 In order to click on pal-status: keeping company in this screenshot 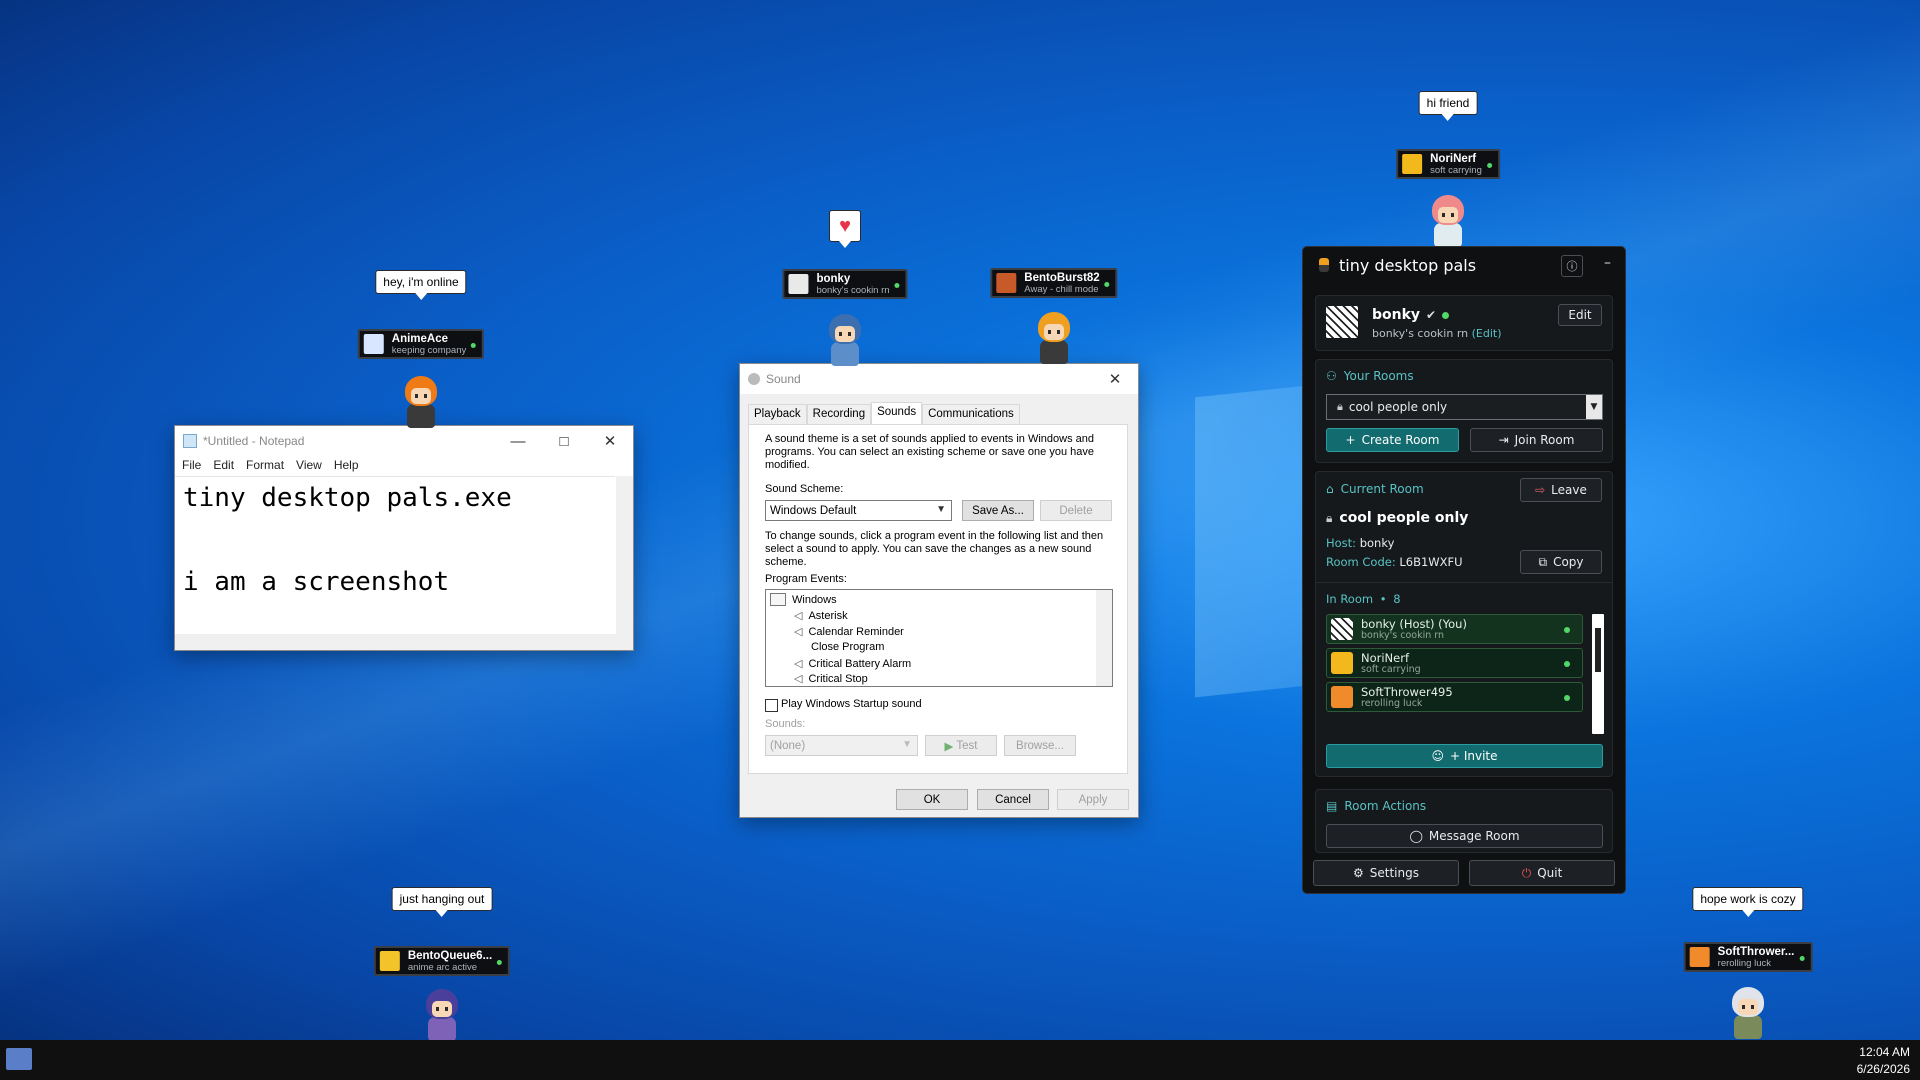, I will do `click(429, 350)`.